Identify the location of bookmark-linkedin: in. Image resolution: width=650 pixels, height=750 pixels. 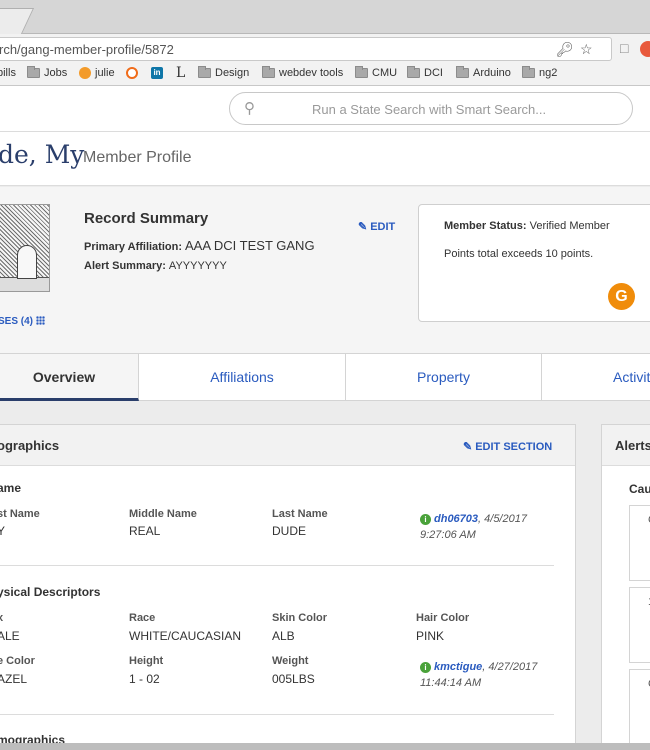
(157, 73).